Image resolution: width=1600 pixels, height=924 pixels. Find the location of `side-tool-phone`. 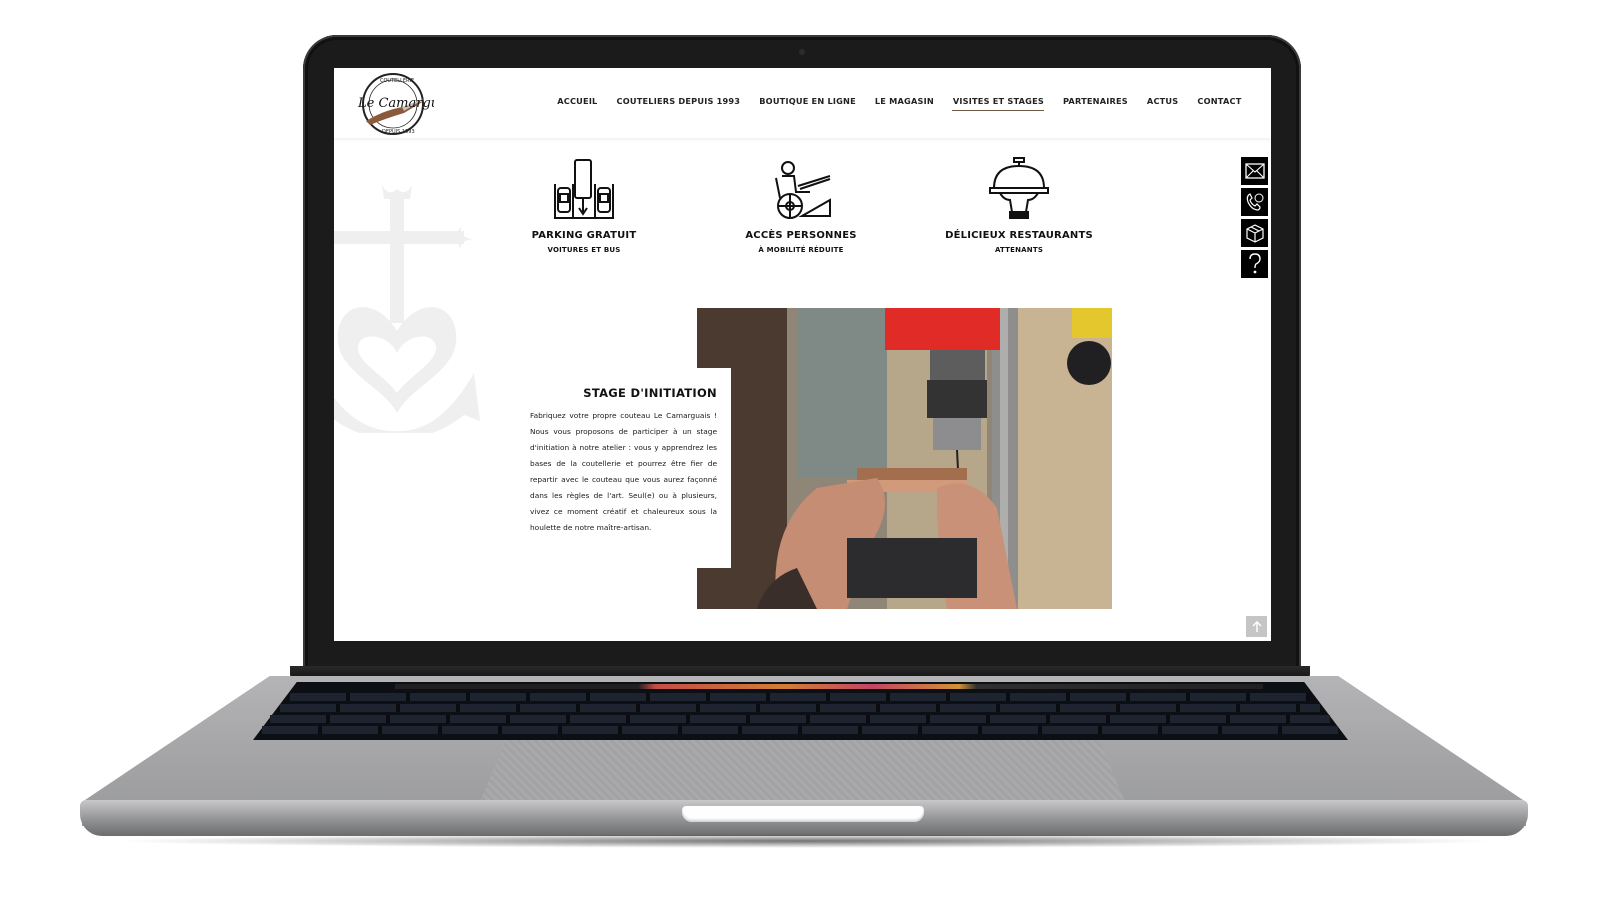

side-tool-phone is located at coordinates (1254, 202).